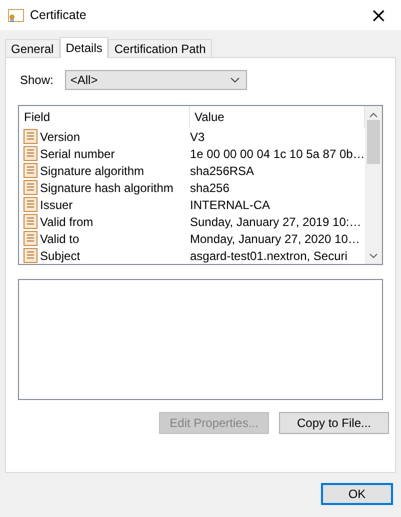  What do you see at coordinates (373, 185) in the screenshot?
I see `scrollbar` at bounding box center [373, 185].